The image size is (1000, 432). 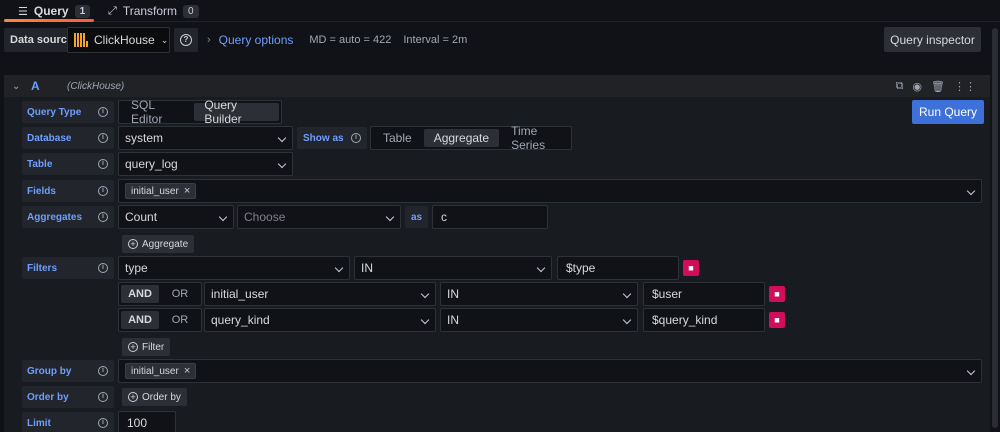 What do you see at coordinates (900, 86) in the screenshot?
I see `duplicate-icon: ⧉` at bounding box center [900, 86].